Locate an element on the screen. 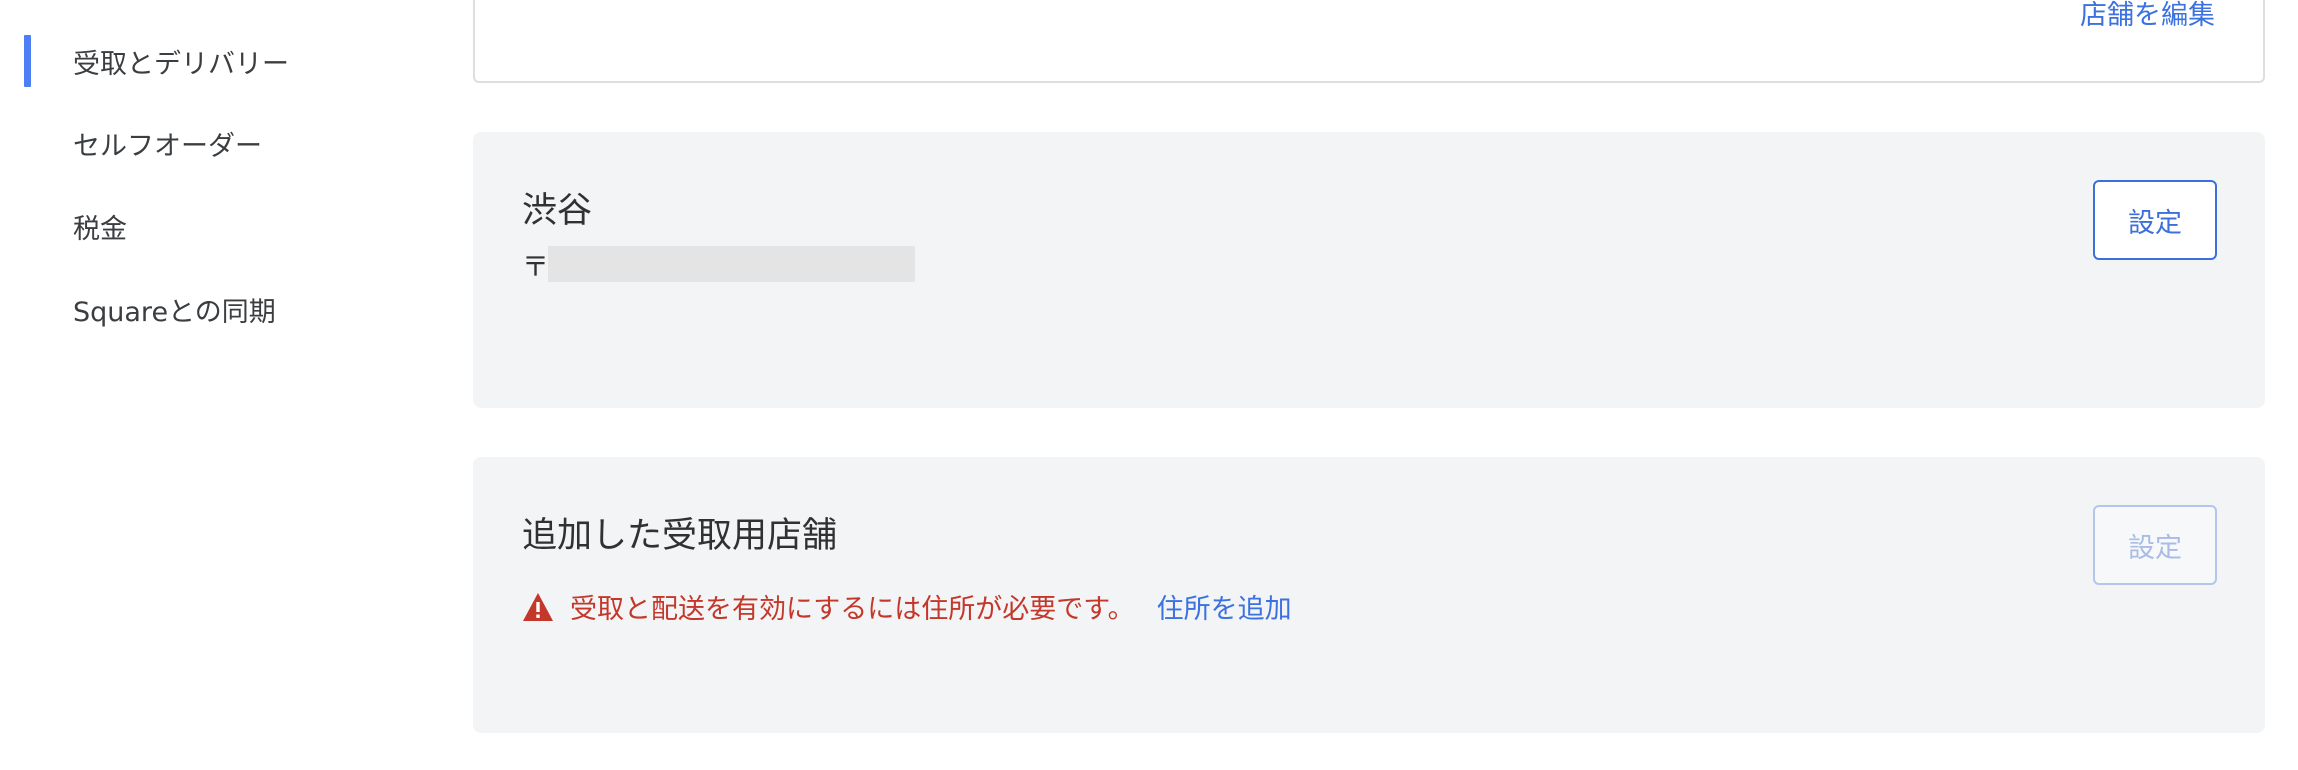 This screenshot has height=770, width=2298. sidebar-item-label: 税金 is located at coordinates (100, 229).